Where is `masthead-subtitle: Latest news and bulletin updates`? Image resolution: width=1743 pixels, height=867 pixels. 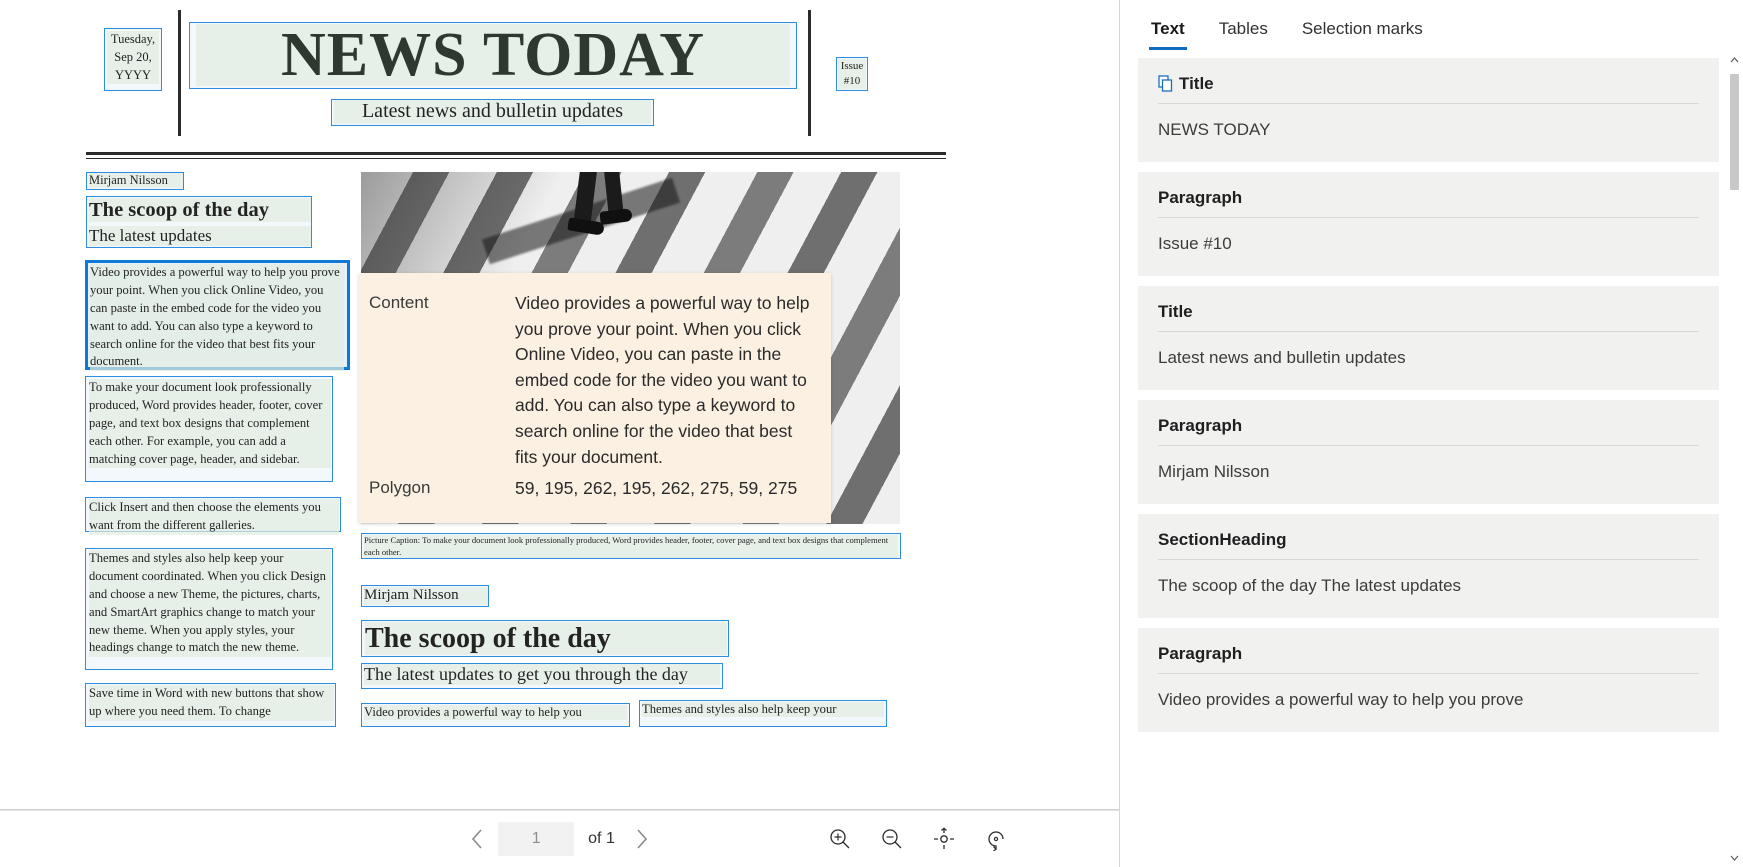 masthead-subtitle: Latest news and bulletin updates is located at coordinates (492, 112).